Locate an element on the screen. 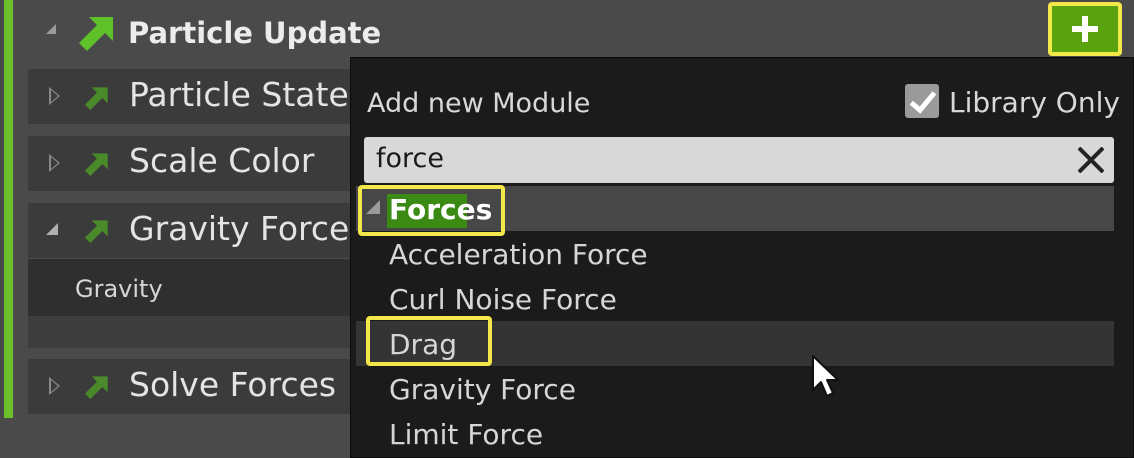 This screenshot has width=1134, height=458. parameter-label: Gravity is located at coordinates (119, 289).